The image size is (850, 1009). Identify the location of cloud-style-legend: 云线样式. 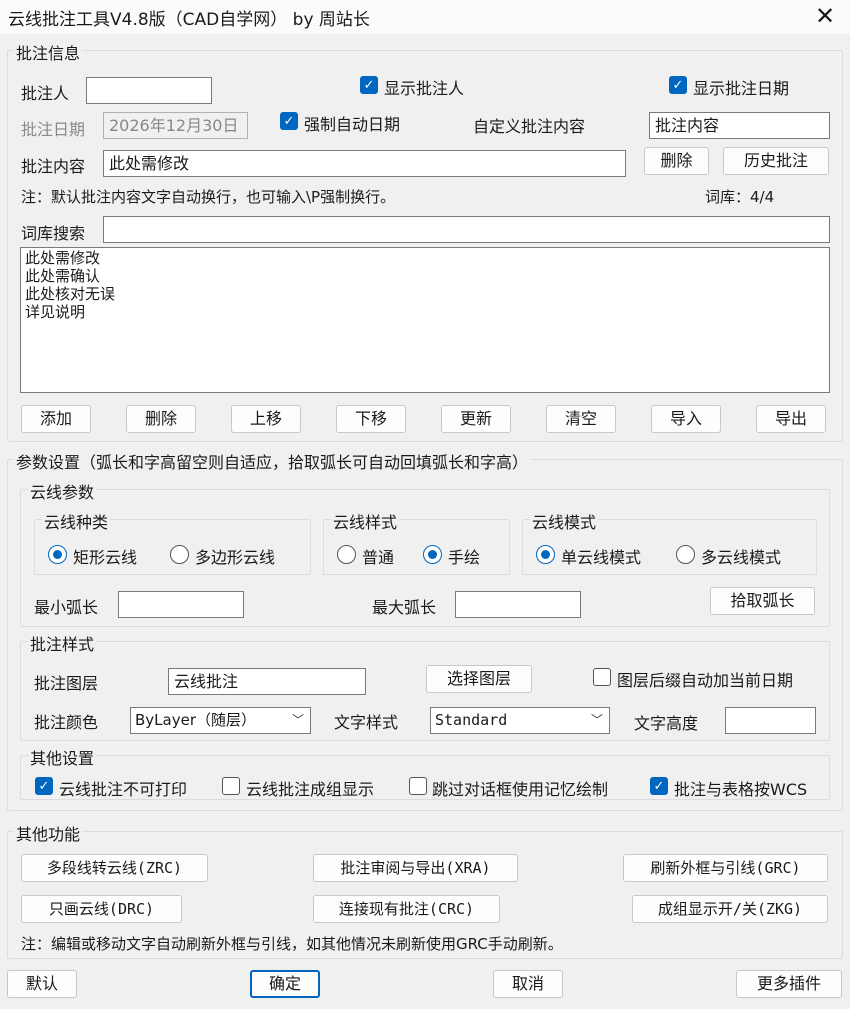
(365, 521).